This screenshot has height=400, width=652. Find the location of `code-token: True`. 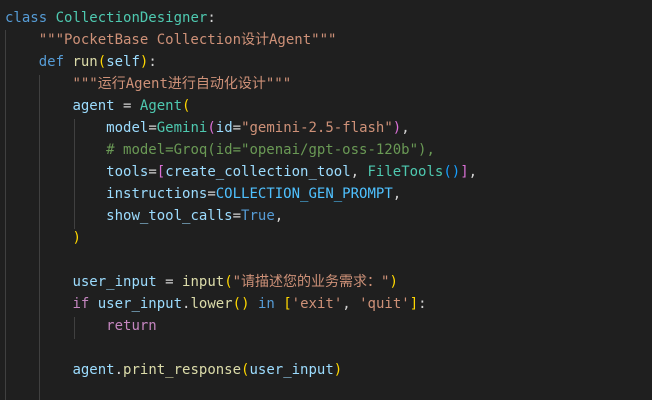

code-token: True is located at coordinates (258, 216).